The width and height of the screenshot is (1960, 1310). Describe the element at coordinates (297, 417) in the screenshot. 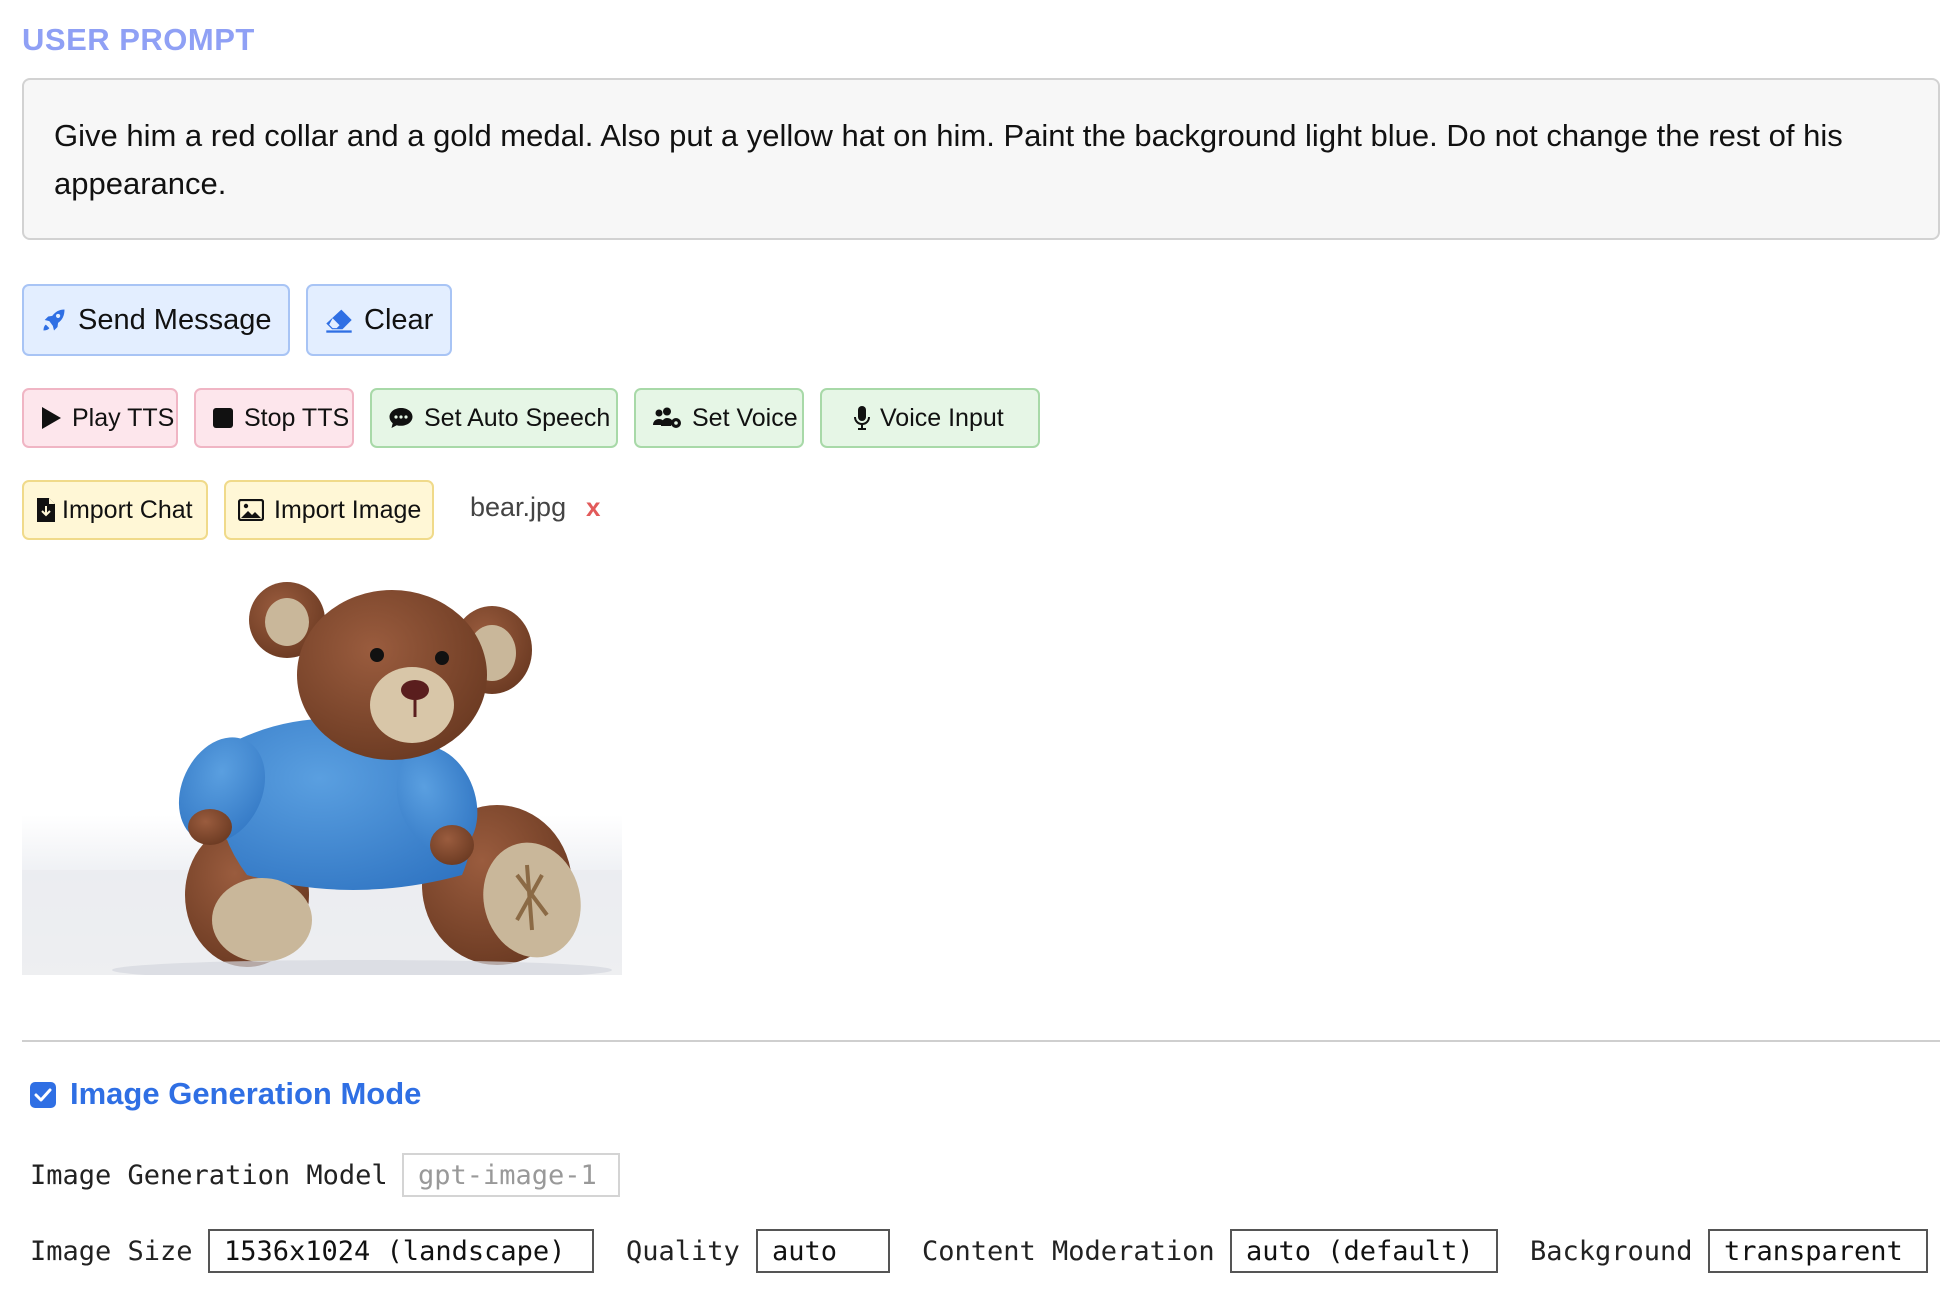

I see `stop-tts-label: Stop TTS` at that location.